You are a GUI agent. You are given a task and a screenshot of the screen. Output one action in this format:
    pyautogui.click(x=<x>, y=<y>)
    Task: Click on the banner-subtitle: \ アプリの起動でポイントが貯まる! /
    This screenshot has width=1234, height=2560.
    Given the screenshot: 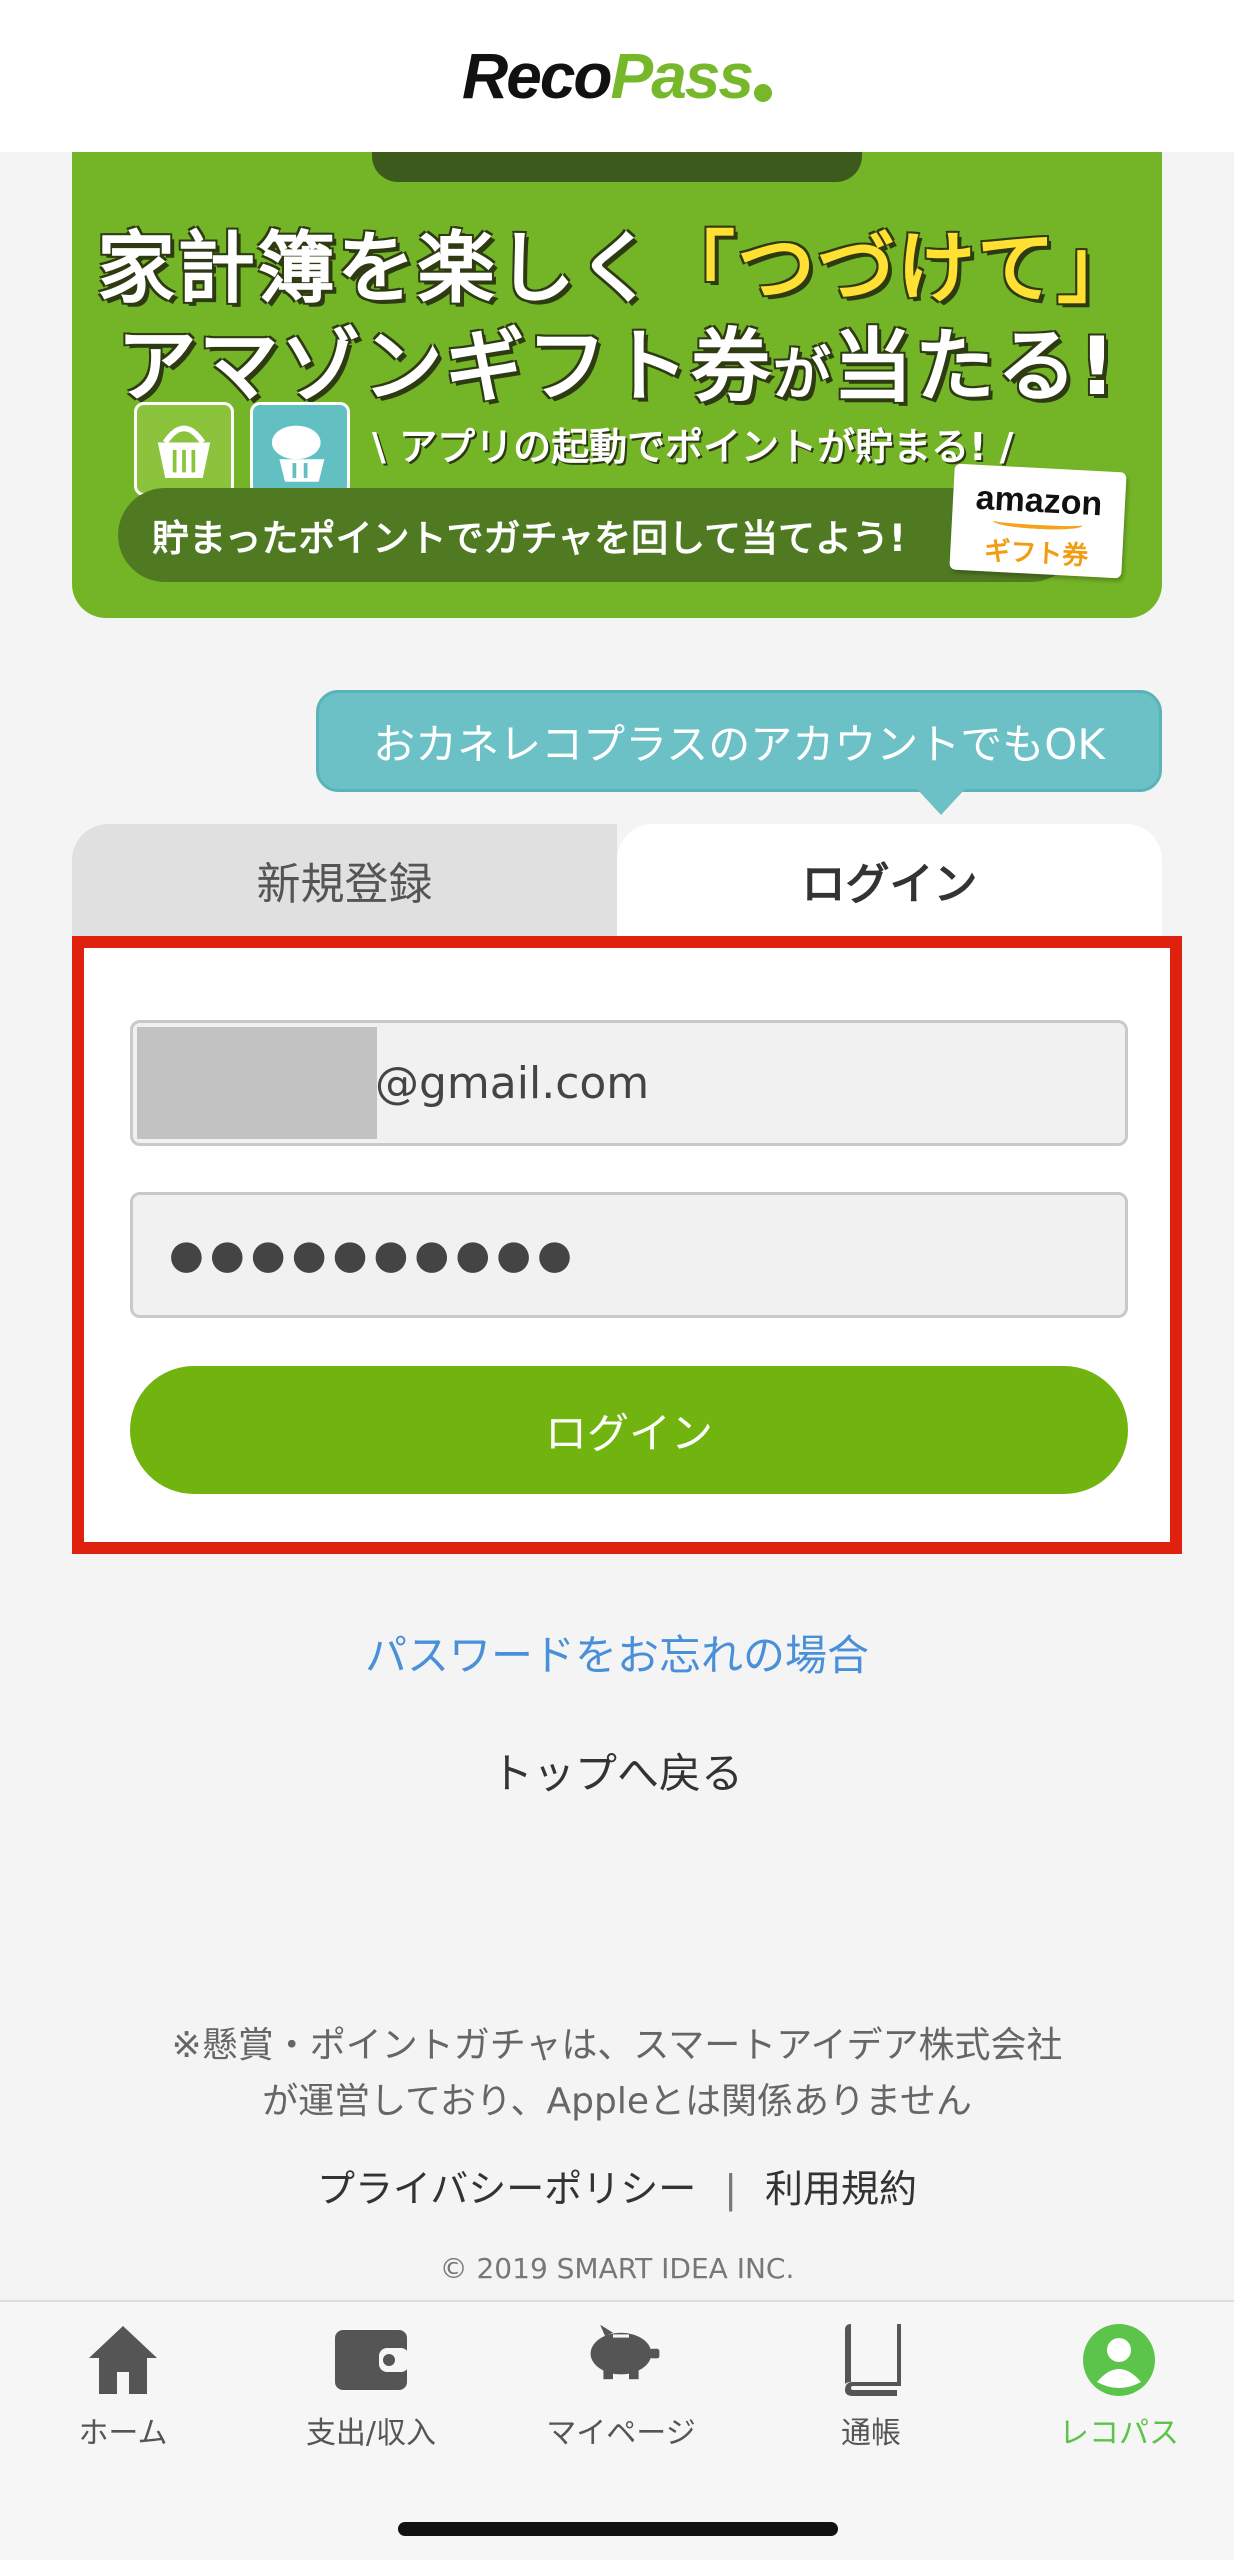 What is the action you would take?
    pyautogui.click(x=693, y=447)
    